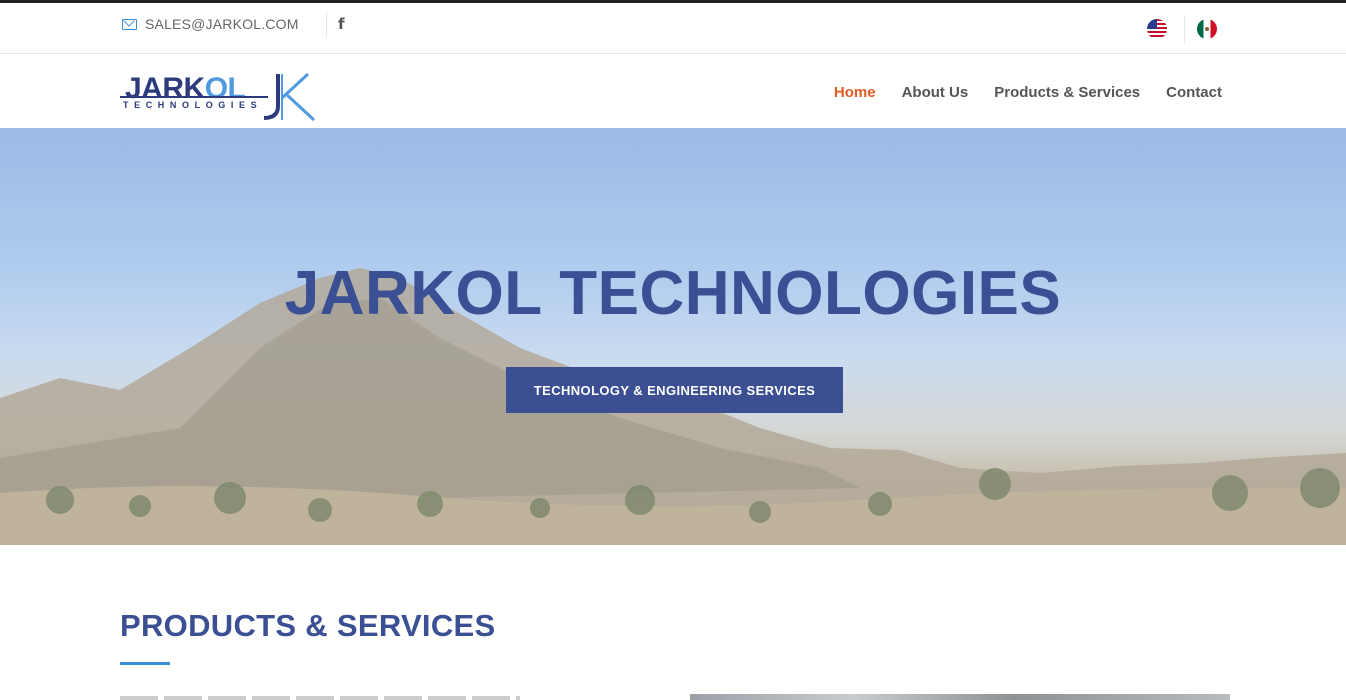 This screenshot has width=1346, height=700. Describe the element at coordinates (194, 97) in the screenshot. I see `logo-underline` at that location.